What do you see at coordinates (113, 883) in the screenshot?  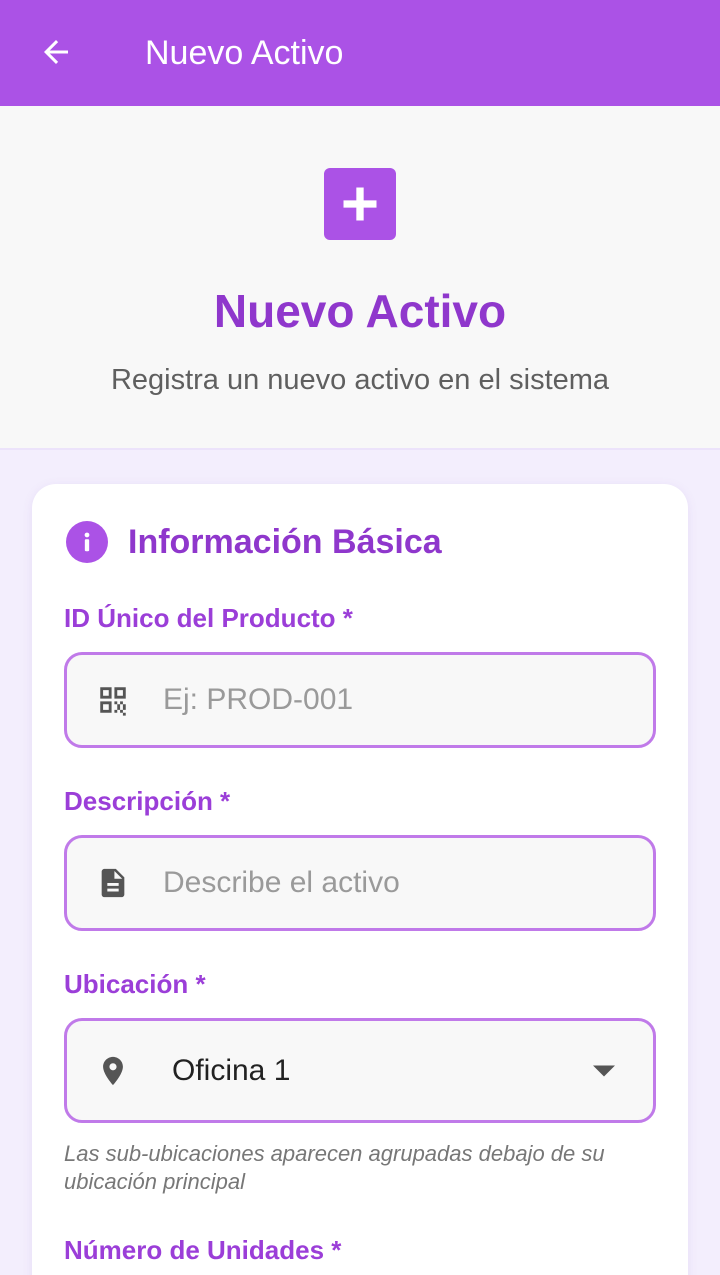 I see `document-icon` at bounding box center [113, 883].